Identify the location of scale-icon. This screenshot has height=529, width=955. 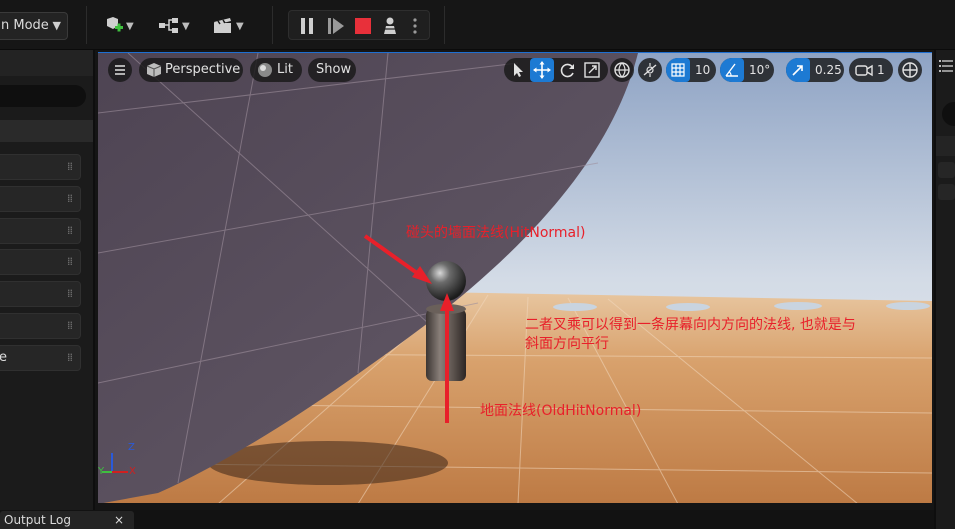
(592, 70).